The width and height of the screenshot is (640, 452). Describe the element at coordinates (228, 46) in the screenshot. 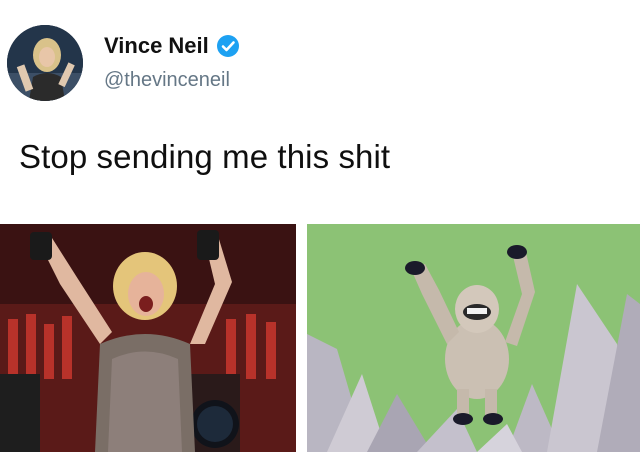

I see `verified-badge-icon` at that location.